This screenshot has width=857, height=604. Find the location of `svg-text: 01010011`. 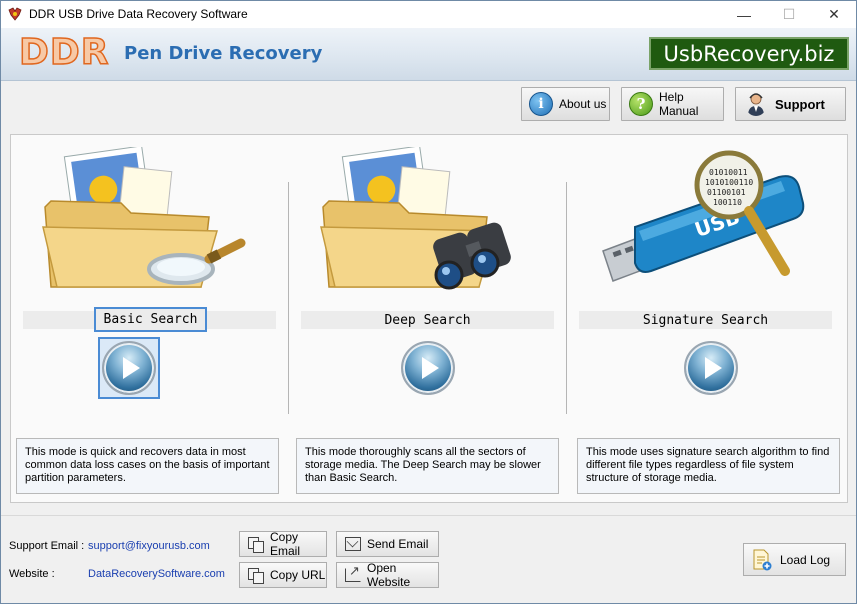

svg-text: 01010011 is located at coordinates (728, 172).